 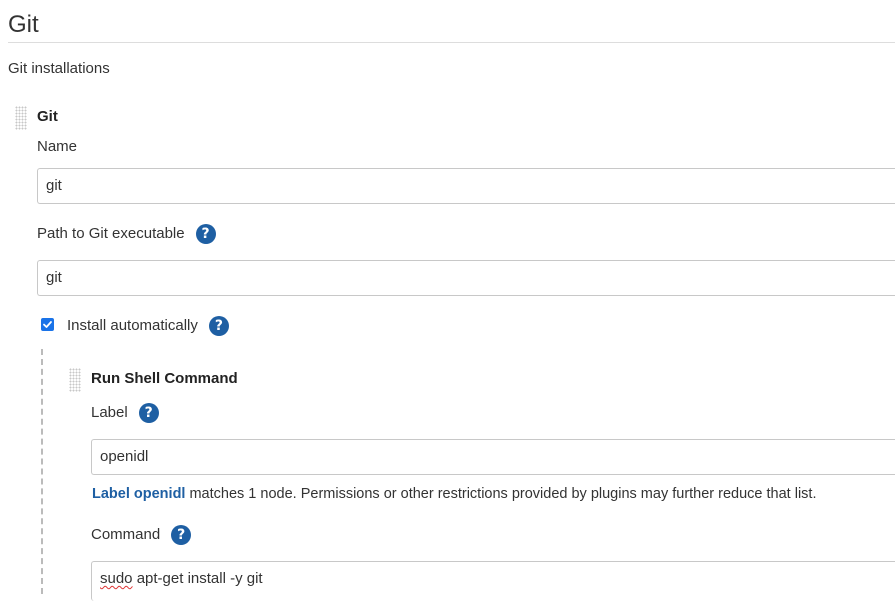 I want to click on install-automatically-label: Install automatically ?, so click(x=148, y=326).